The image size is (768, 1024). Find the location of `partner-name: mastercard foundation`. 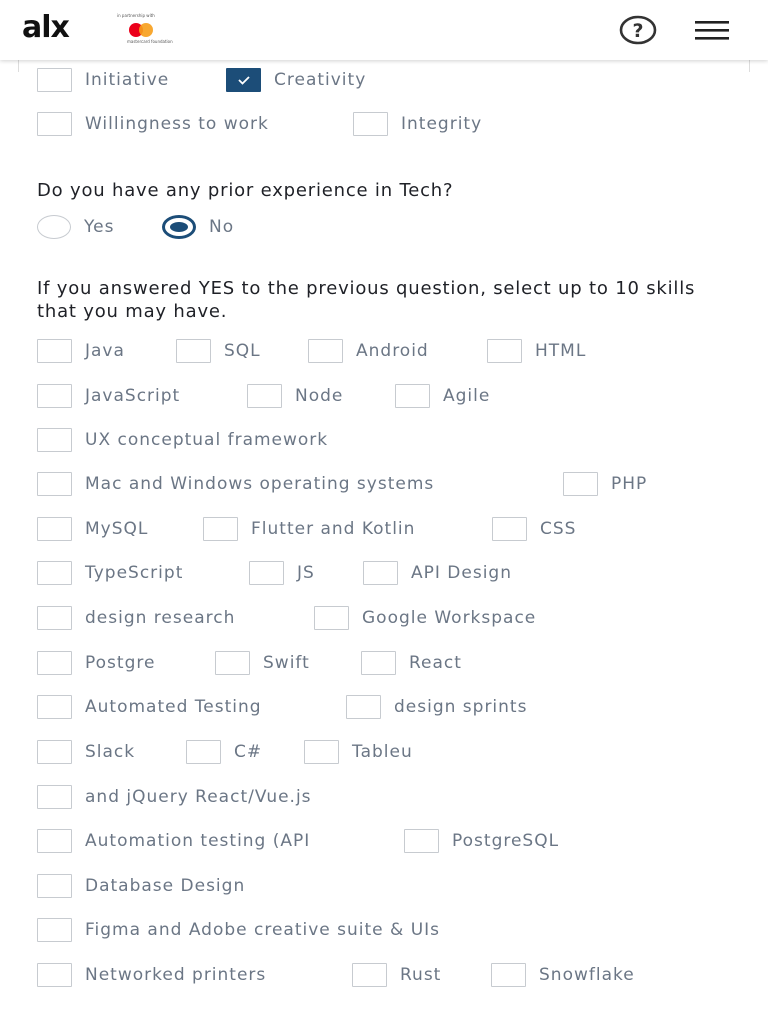

partner-name: mastercard foundation is located at coordinates (150, 41).